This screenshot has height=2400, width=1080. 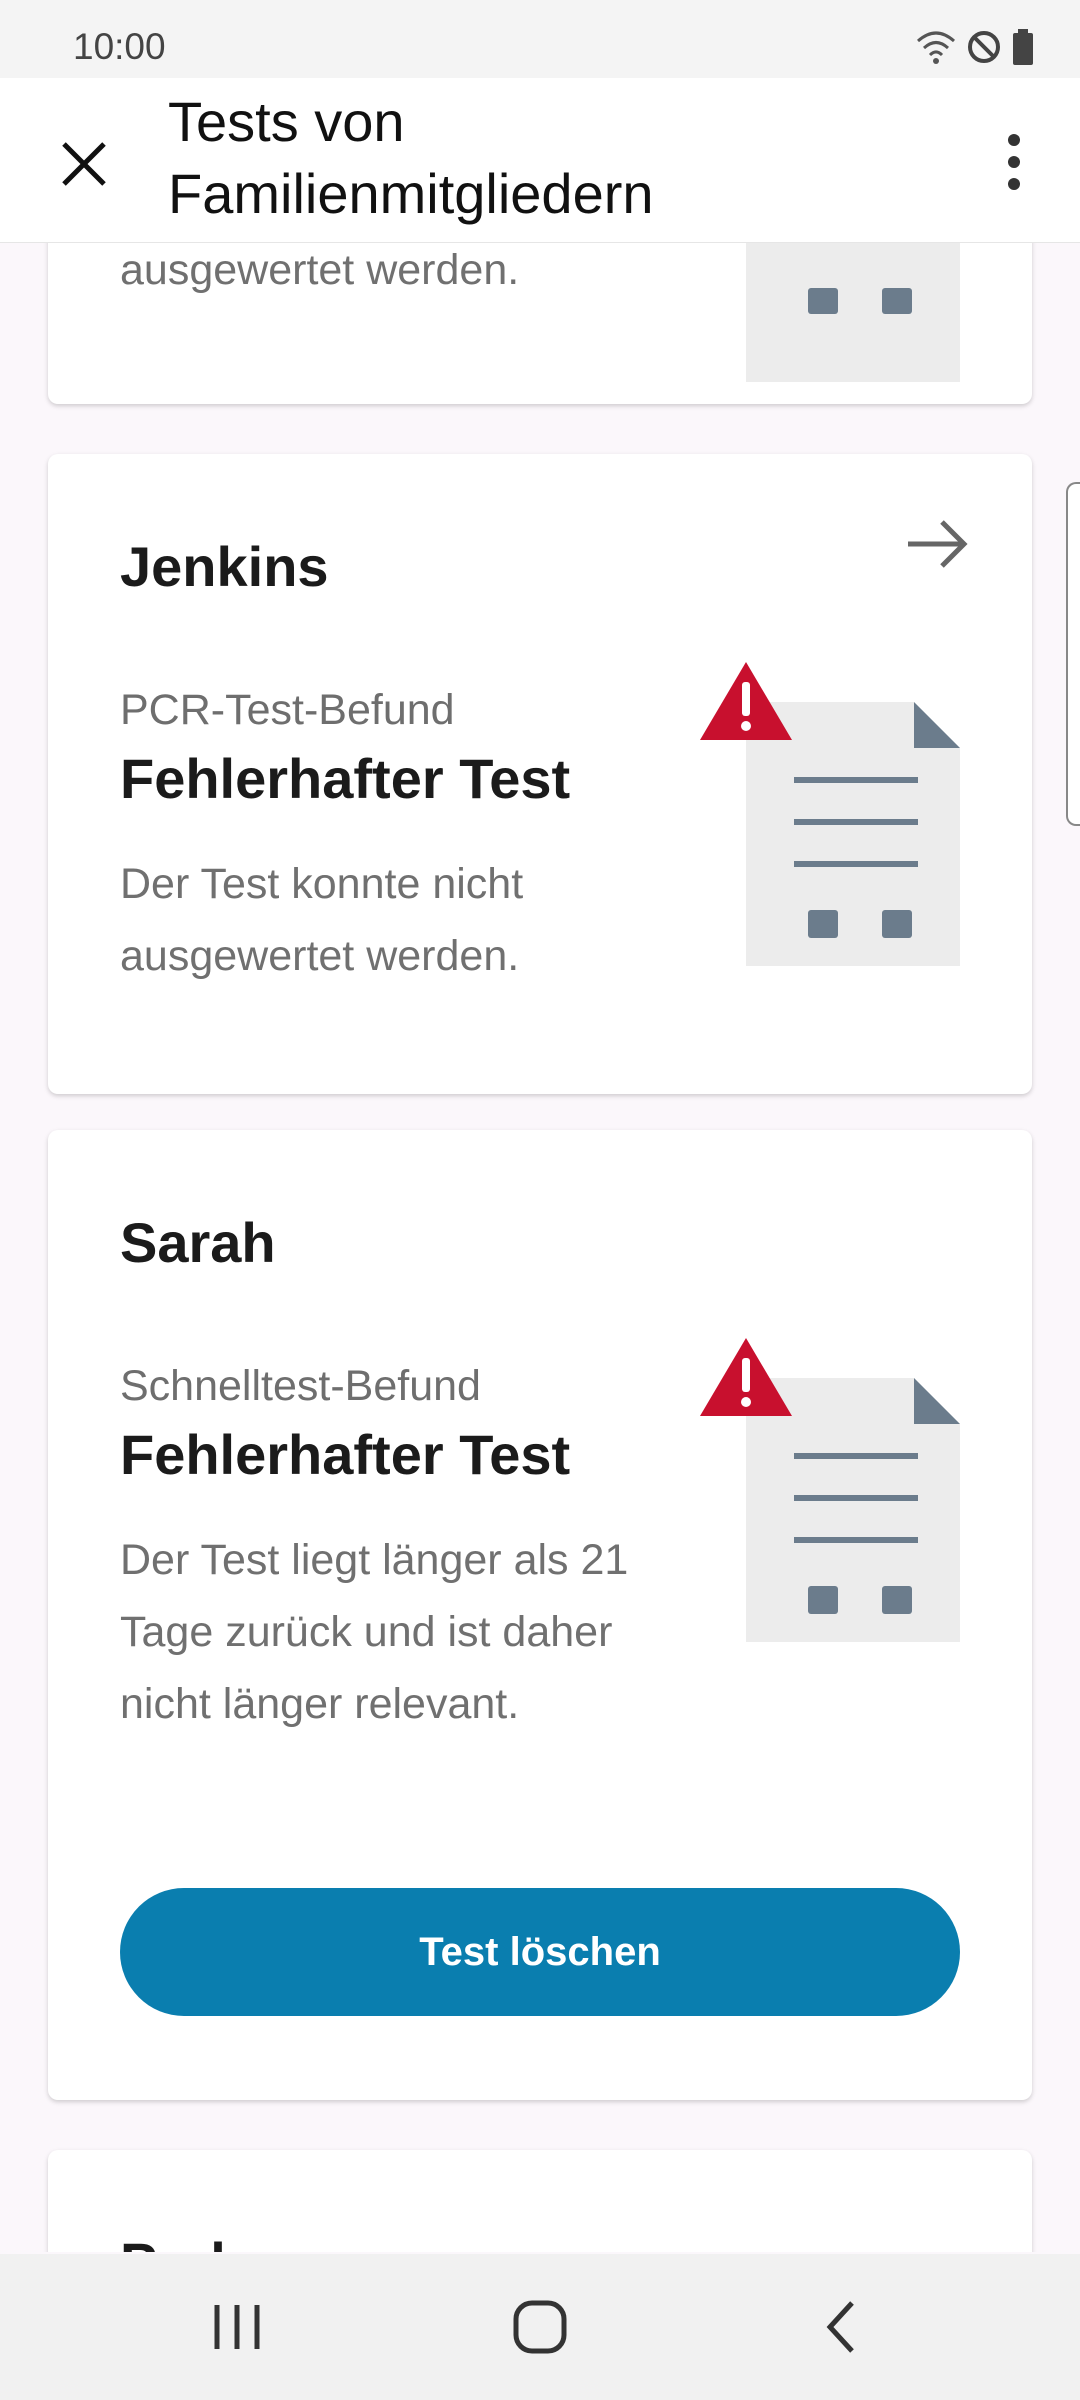 What do you see at coordinates (540, 2201) in the screenshot?
I see `test-card: Parker` at bounding box center [540, 2201].